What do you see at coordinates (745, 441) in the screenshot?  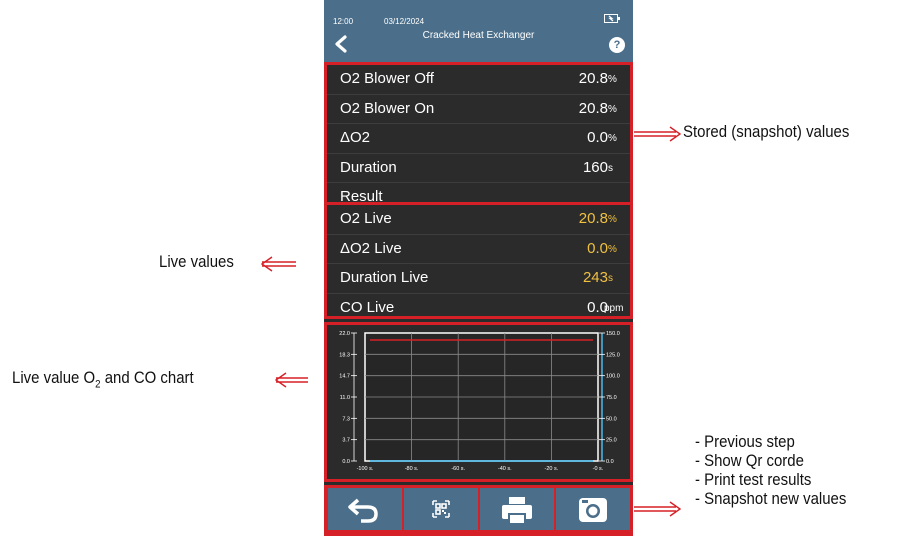 I see `annotation-line: - Previous step` at bounding box center [745, 441].